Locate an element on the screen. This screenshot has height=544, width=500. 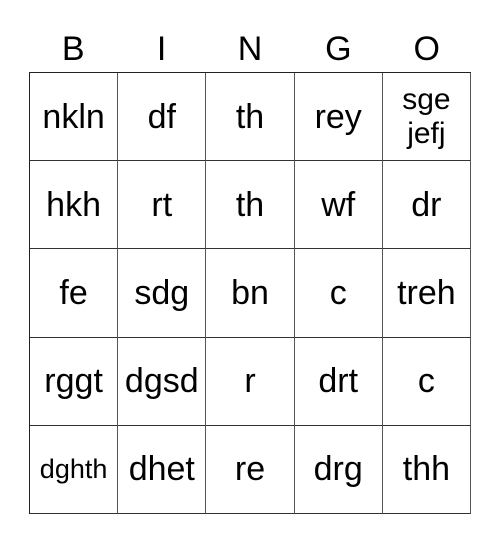
bingo-cell: hkh is located at coordinates (74, 205).